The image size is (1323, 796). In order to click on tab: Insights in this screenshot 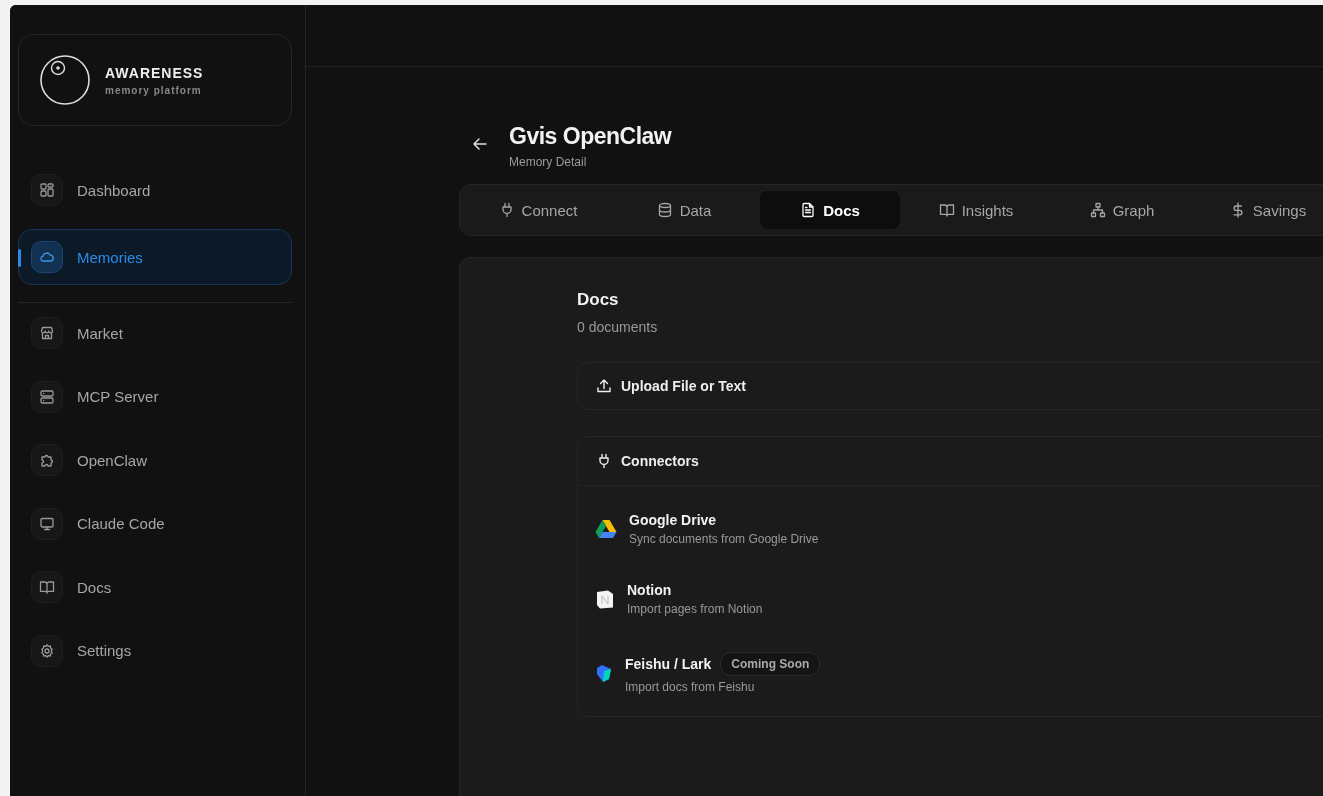, I will do `click(976, 210)`.